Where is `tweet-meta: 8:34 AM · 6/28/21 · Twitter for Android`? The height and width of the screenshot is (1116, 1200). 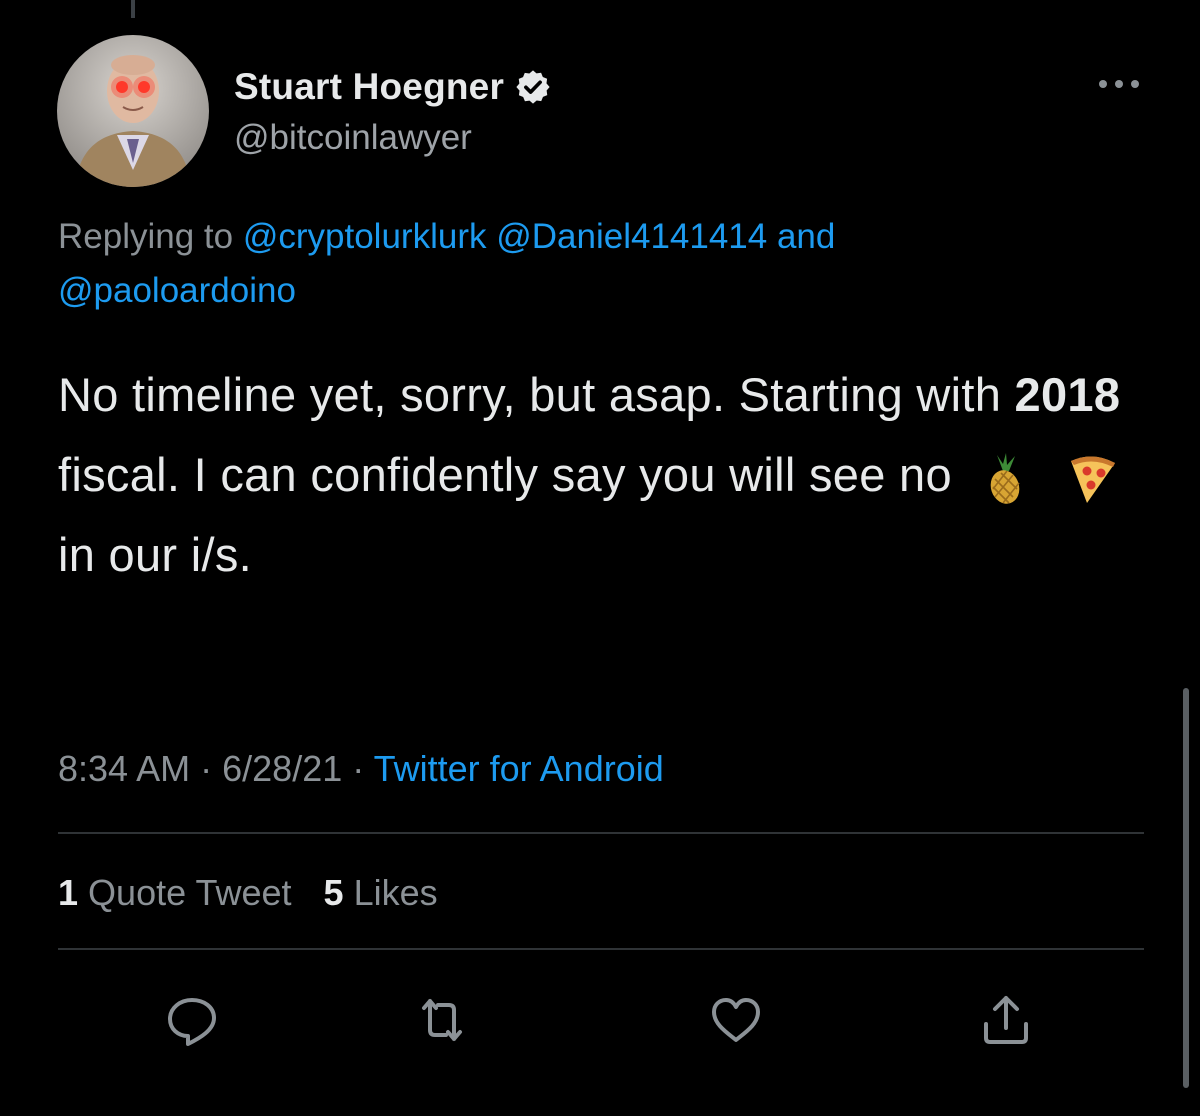
tweet-meta: 8:34 AM · 6/28/21 · Twitter for Android is located at coordinates (361, 769).